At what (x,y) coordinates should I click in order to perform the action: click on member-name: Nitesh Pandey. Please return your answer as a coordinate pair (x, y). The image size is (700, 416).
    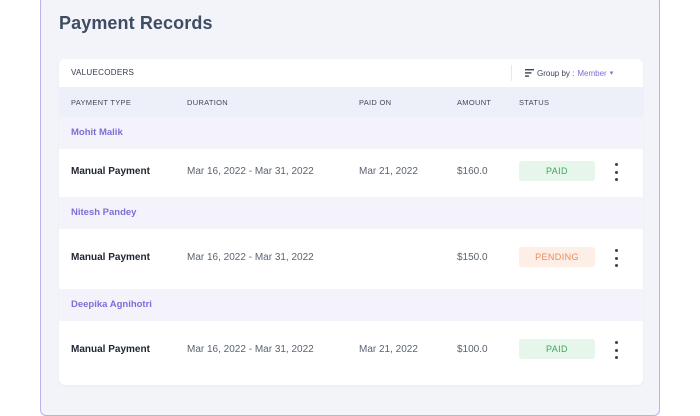
    Looking at the image, I should click on (104, 212).